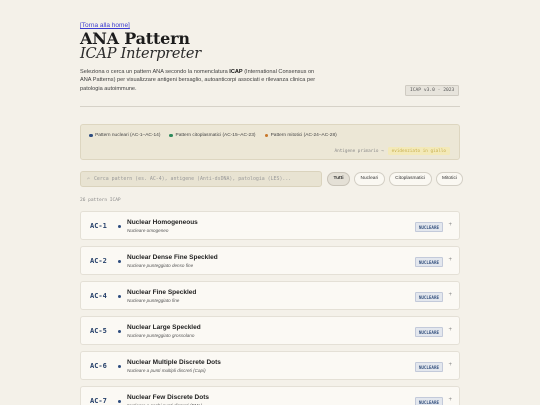  I want to click on legend-item: Pattern citoplasmatici (AC-15–AC-23), so click(212, 135).